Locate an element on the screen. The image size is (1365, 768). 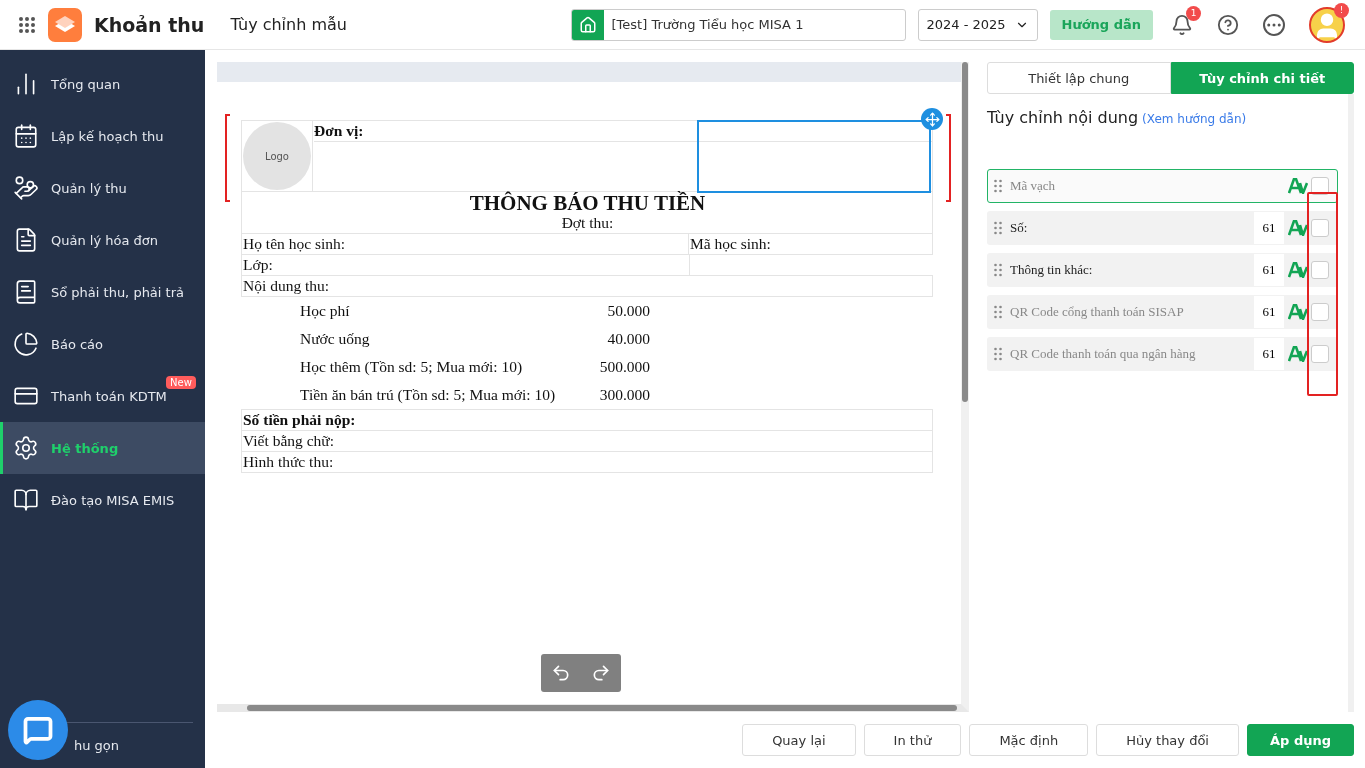
field-name: Số: is located at coordinates (1019, 228).